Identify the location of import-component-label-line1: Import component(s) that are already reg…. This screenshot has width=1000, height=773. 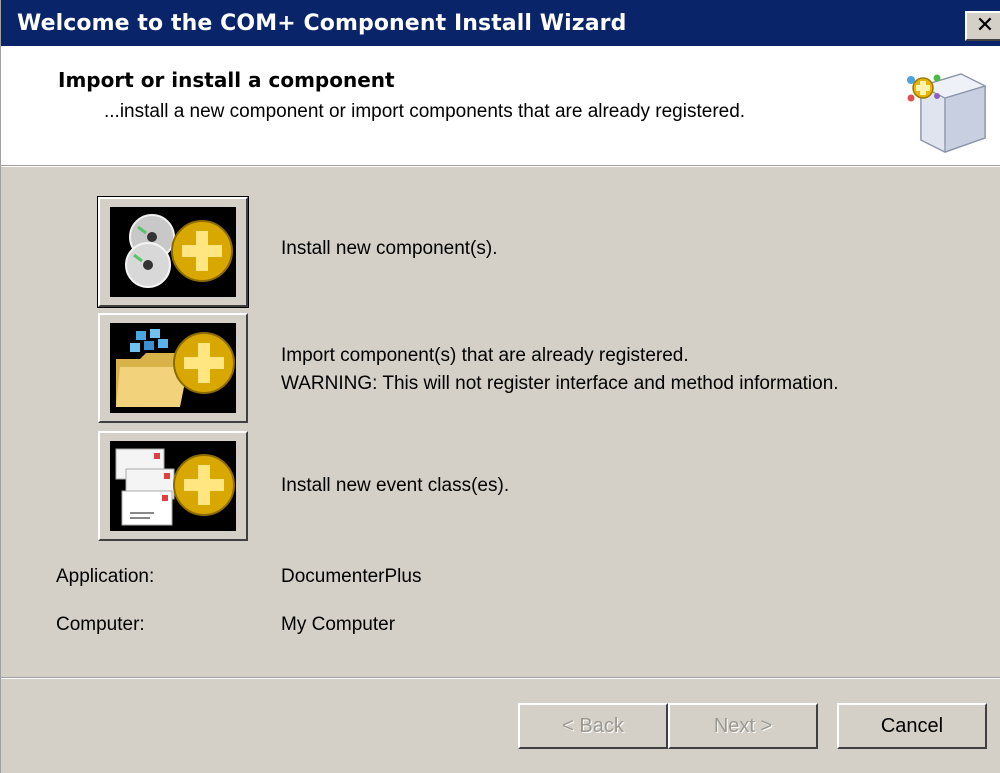
(485, 355).